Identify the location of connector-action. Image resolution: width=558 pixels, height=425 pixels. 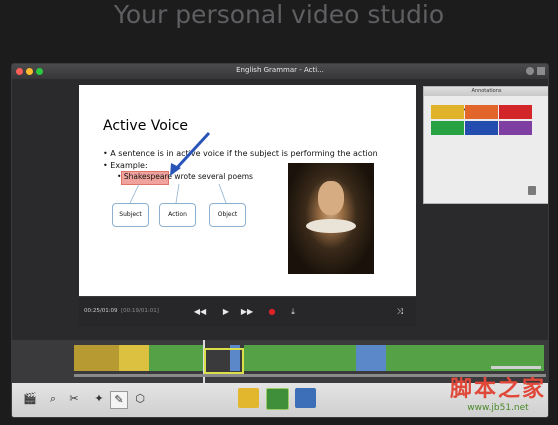
(177, 193).